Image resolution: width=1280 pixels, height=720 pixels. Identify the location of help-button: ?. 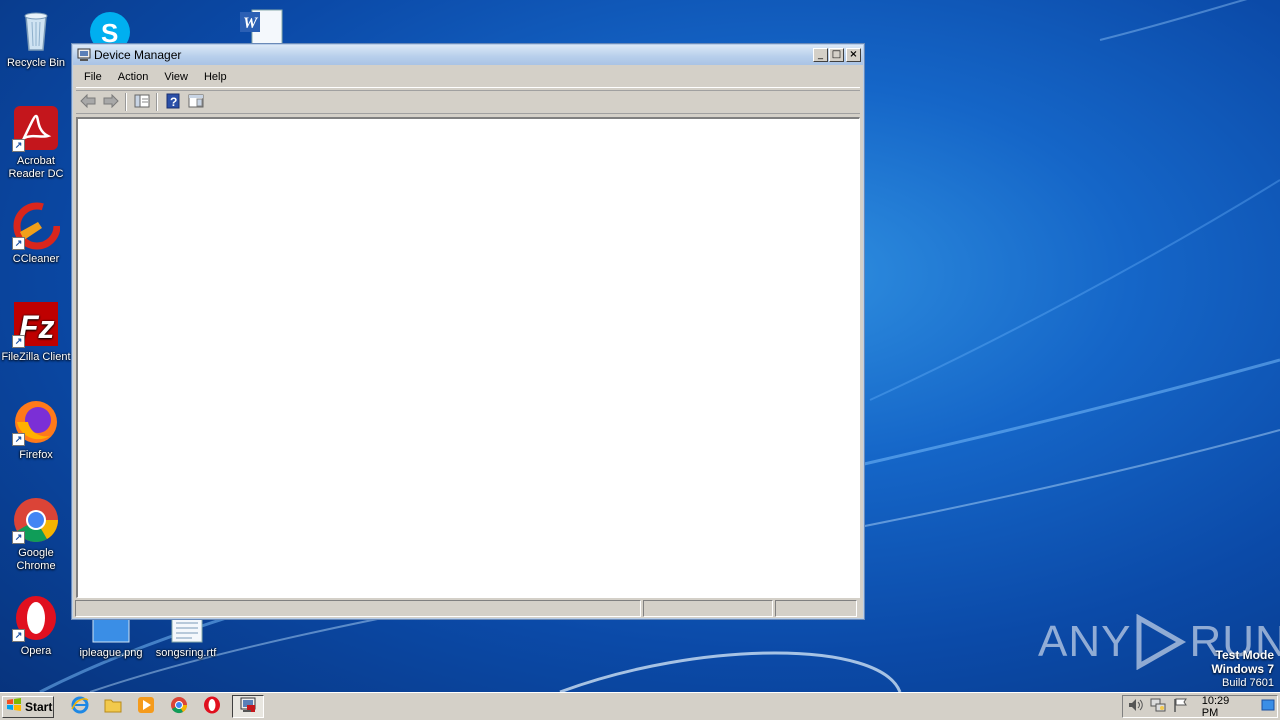
(173, 102).